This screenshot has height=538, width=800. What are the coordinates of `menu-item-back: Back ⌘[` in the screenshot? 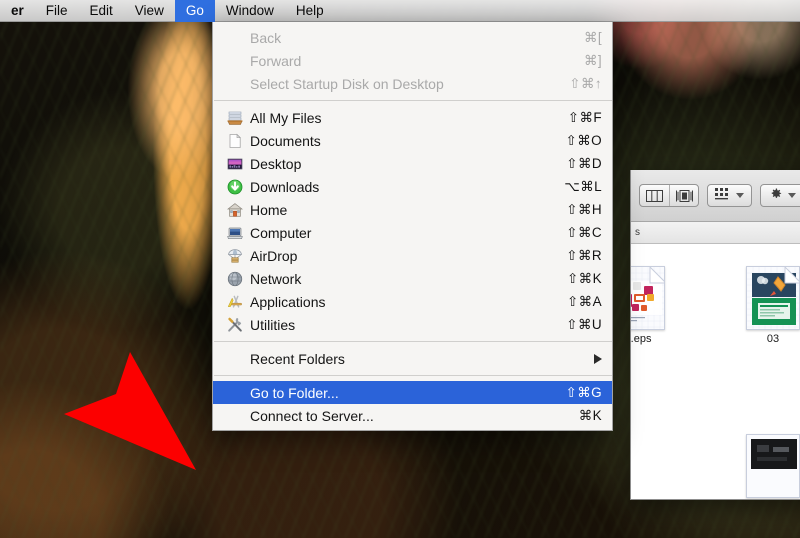 It's located at (412, 37).